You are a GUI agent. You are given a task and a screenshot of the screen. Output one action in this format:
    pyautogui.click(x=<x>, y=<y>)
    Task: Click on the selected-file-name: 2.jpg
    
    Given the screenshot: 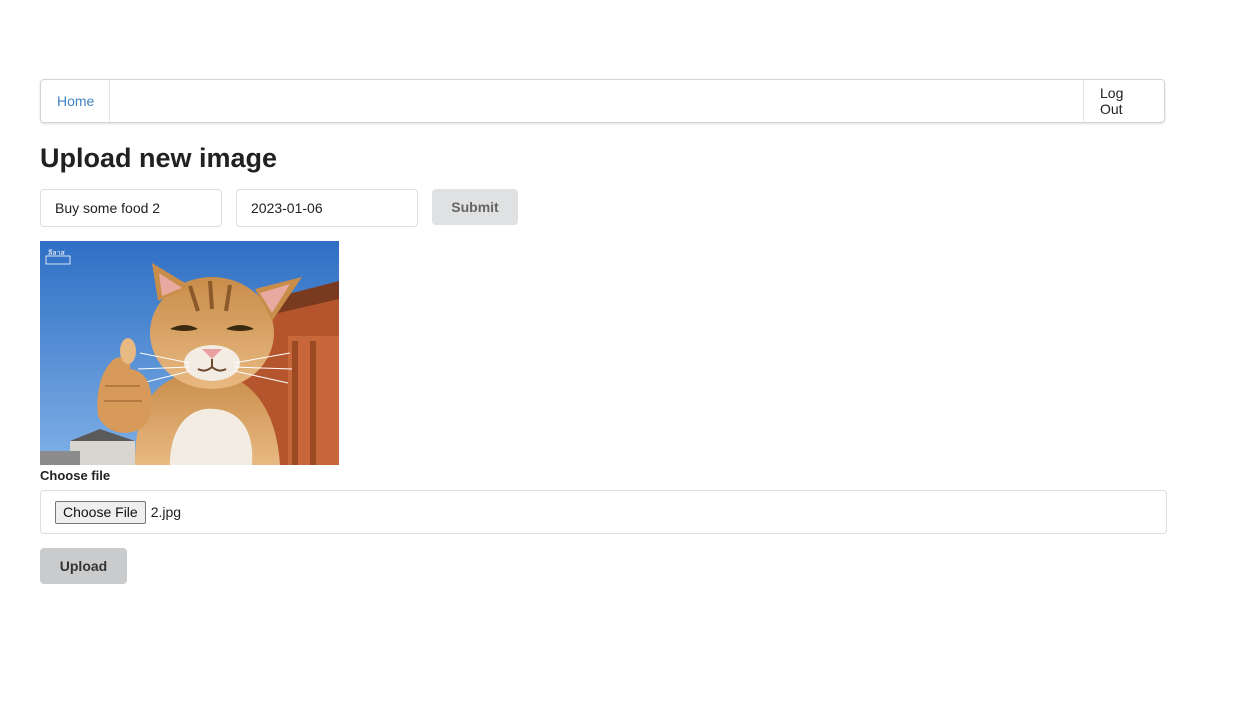 What is the action you would take?
    pyautogui.click(x=166, y=512)
    